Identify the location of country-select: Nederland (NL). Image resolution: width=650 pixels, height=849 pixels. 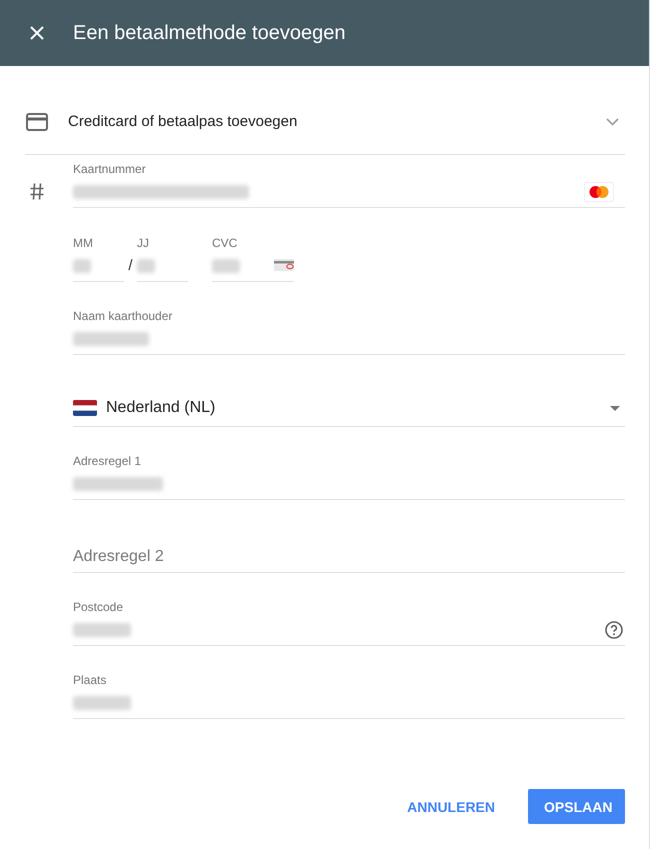
(349, 409).